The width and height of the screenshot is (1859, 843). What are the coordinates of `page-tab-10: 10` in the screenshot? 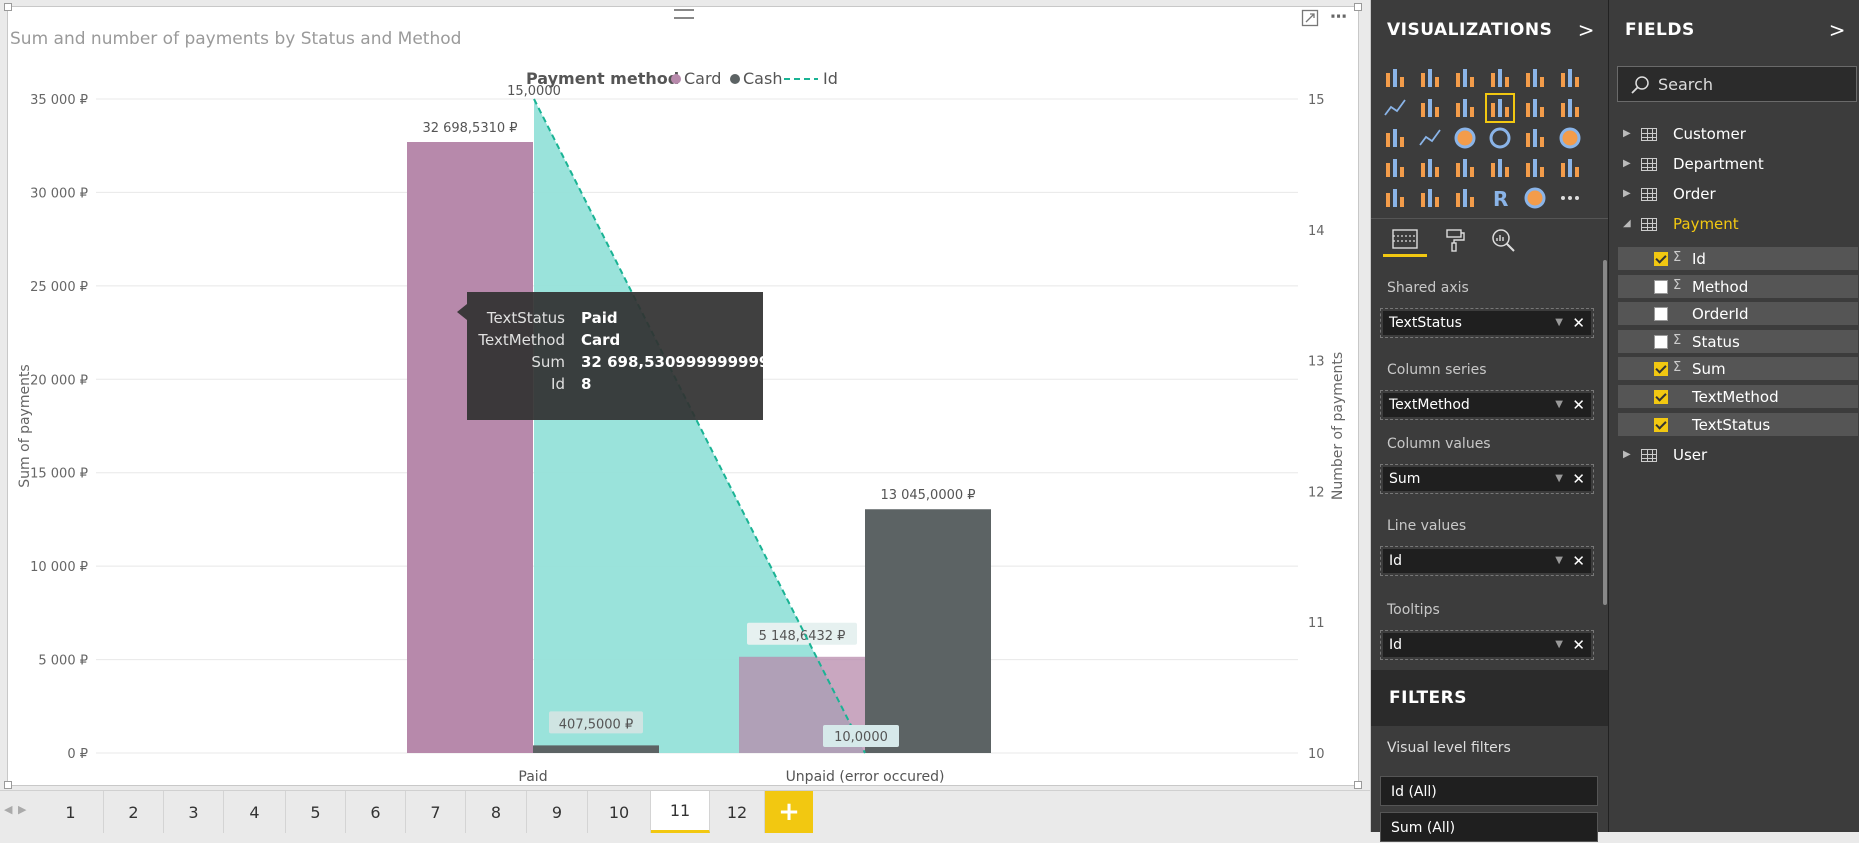 It's located at (619, 812).